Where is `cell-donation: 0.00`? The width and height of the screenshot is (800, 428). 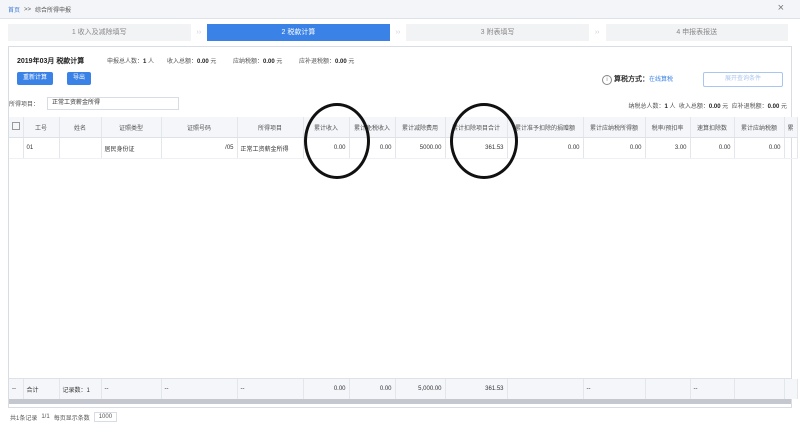
cell-donation: 0.00 is located at coordinates (545, 148).